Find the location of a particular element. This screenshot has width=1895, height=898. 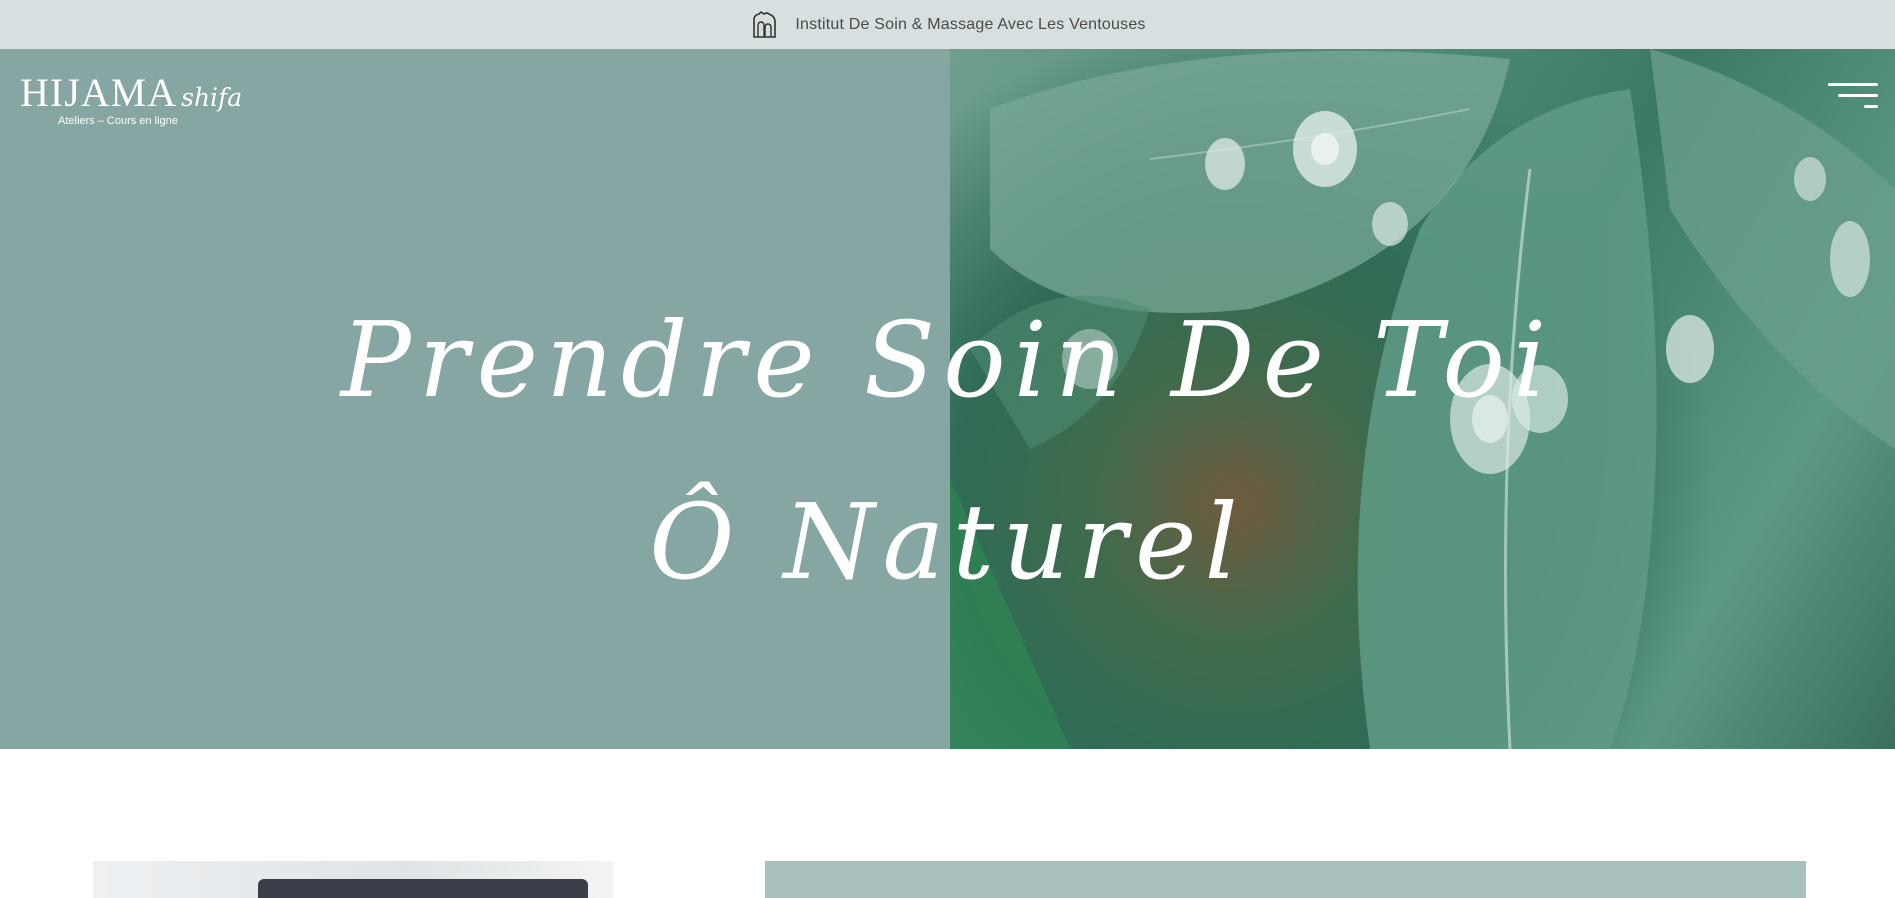

content-image is located at coordinates (353, 879).